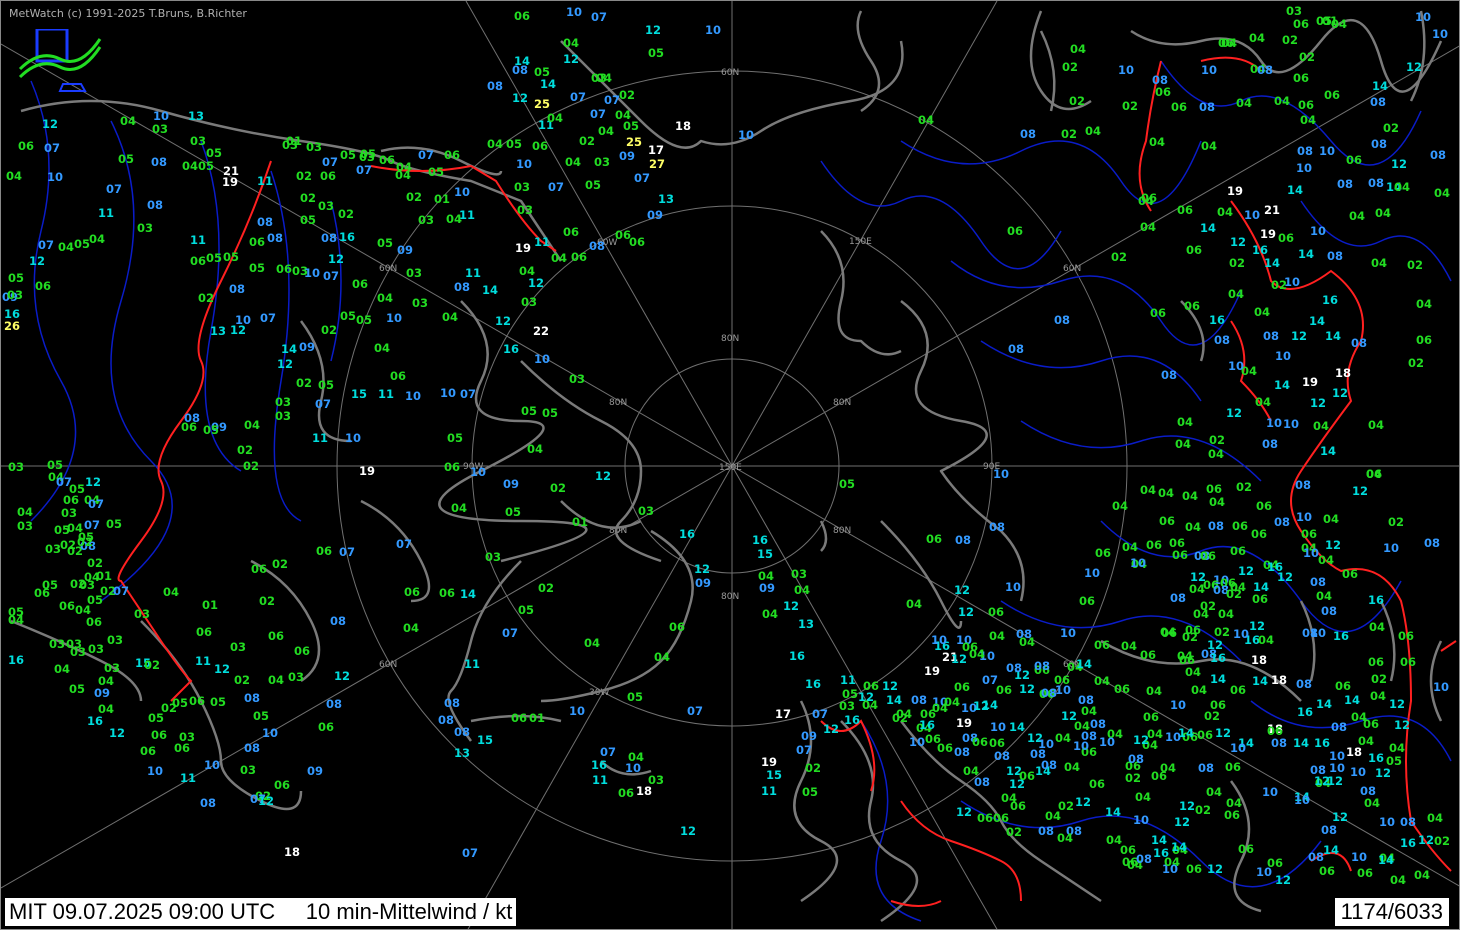  Describe the element at coordinates (409, 911) in the screenshot. I see `parameter-label: 10 min-Mittelwind / kt` at that location.